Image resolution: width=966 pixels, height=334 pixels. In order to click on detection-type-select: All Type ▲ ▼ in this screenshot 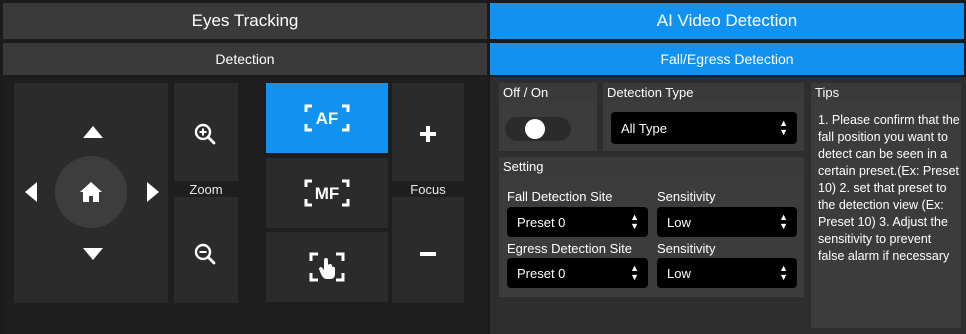, I will do `click(704, 128)`.